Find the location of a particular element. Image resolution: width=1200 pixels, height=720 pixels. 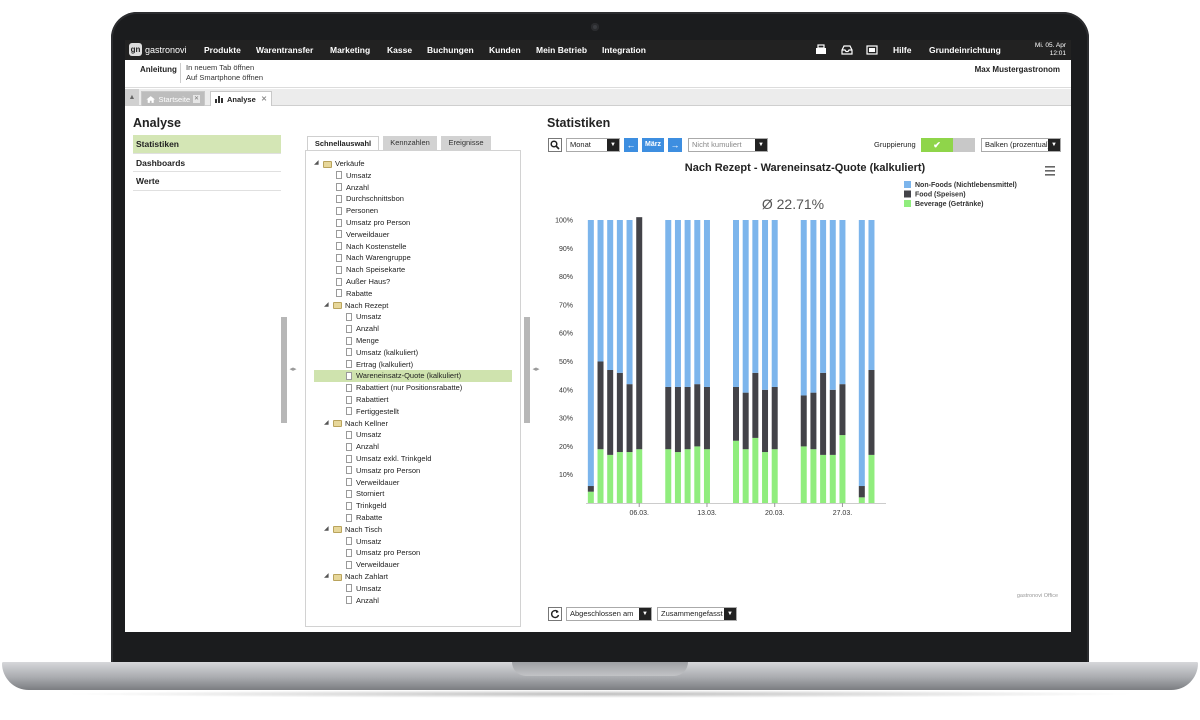

legend-item: Beverage (Getränke) is located at coordinates (949, 204).